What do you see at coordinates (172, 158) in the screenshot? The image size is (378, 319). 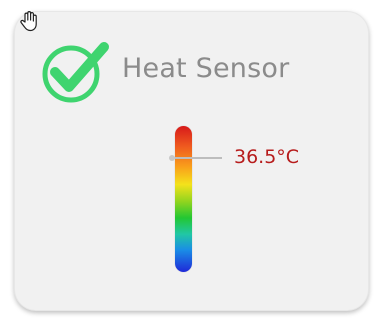 I see `temperature-indicator-dot` at bounding box center [172, 158].